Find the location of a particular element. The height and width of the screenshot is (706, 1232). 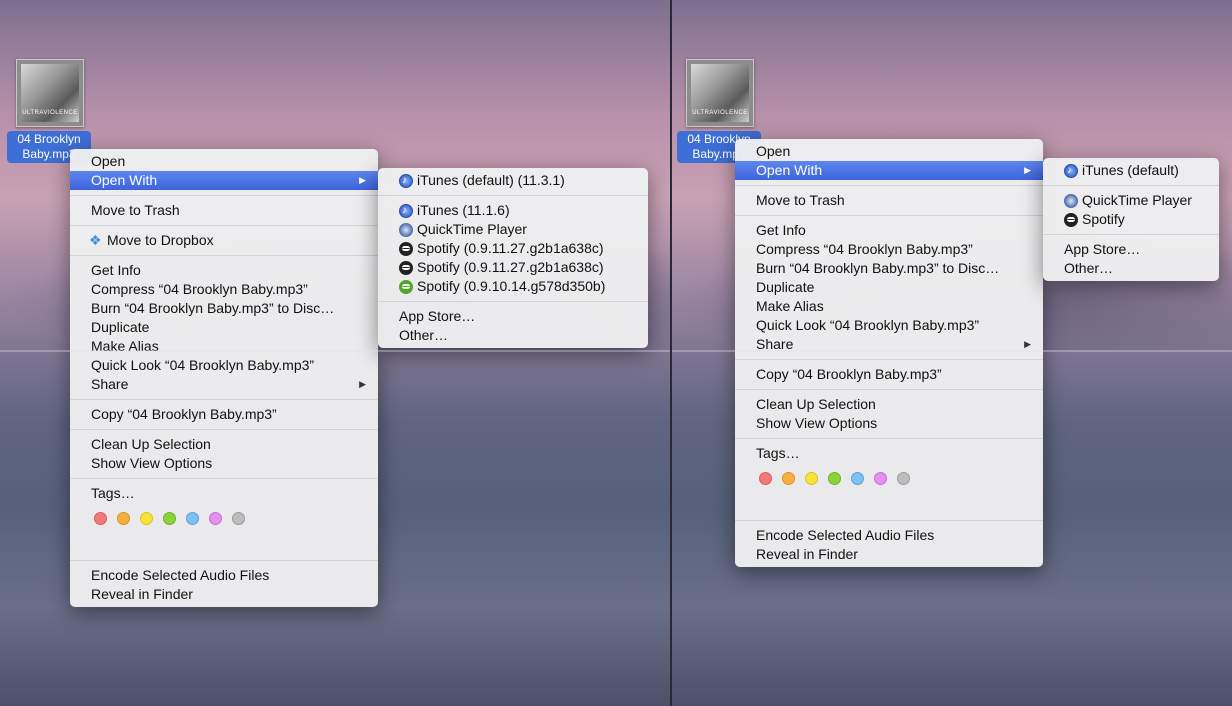

menu-item-move-to-dropbox: Move to Dropbox is located at coordinates (224, 240).